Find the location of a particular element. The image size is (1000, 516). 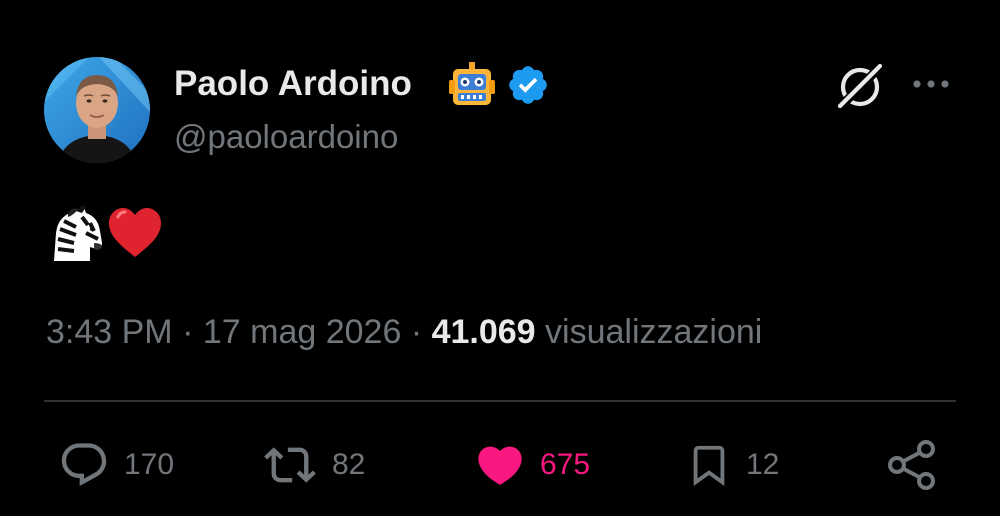

verified-badge-icon is located at coordinates (528, 85).